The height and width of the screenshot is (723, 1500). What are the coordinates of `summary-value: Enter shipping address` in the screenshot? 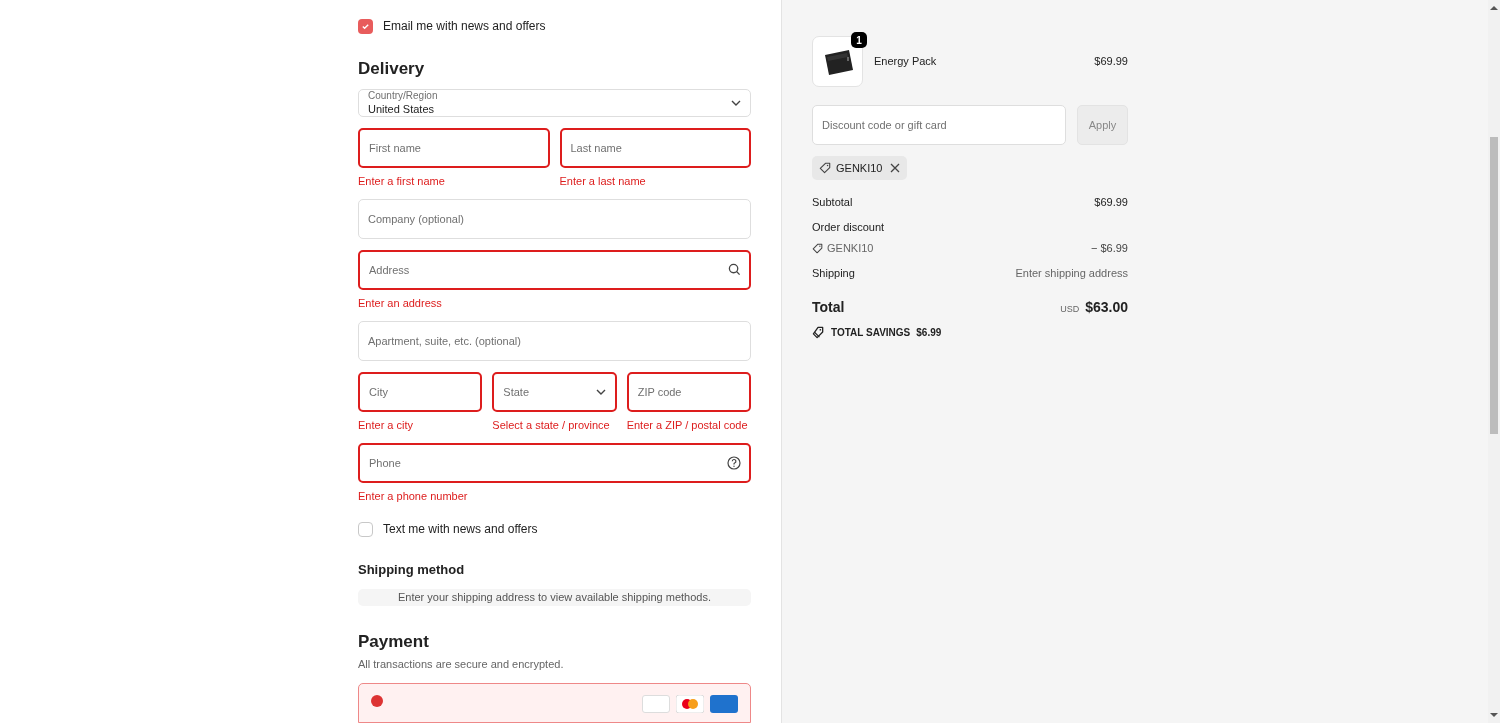 It's located at (1071, 273).